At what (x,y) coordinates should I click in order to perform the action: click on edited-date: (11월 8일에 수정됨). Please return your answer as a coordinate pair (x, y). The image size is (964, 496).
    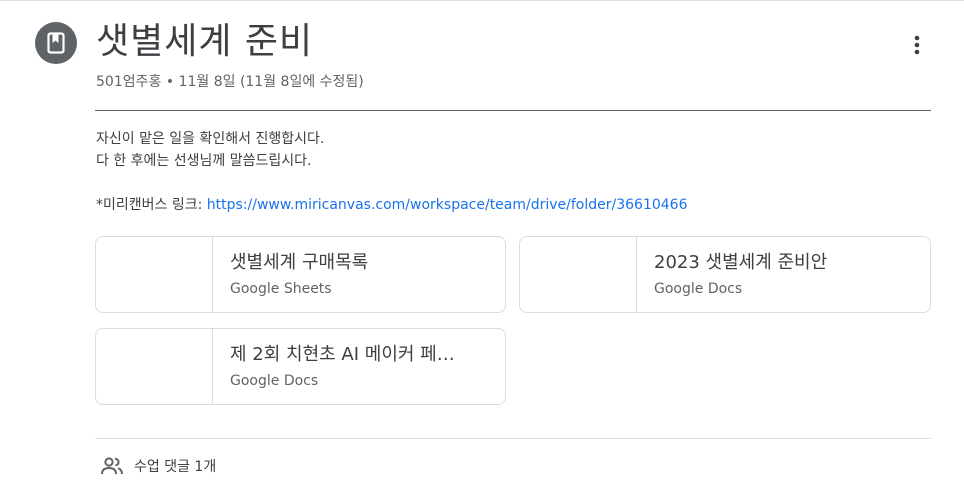
    Looking at the image, I should click on (301, 82).